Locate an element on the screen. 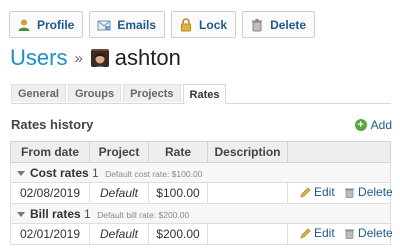  column-header-actions is located at coordinates (339, 152).